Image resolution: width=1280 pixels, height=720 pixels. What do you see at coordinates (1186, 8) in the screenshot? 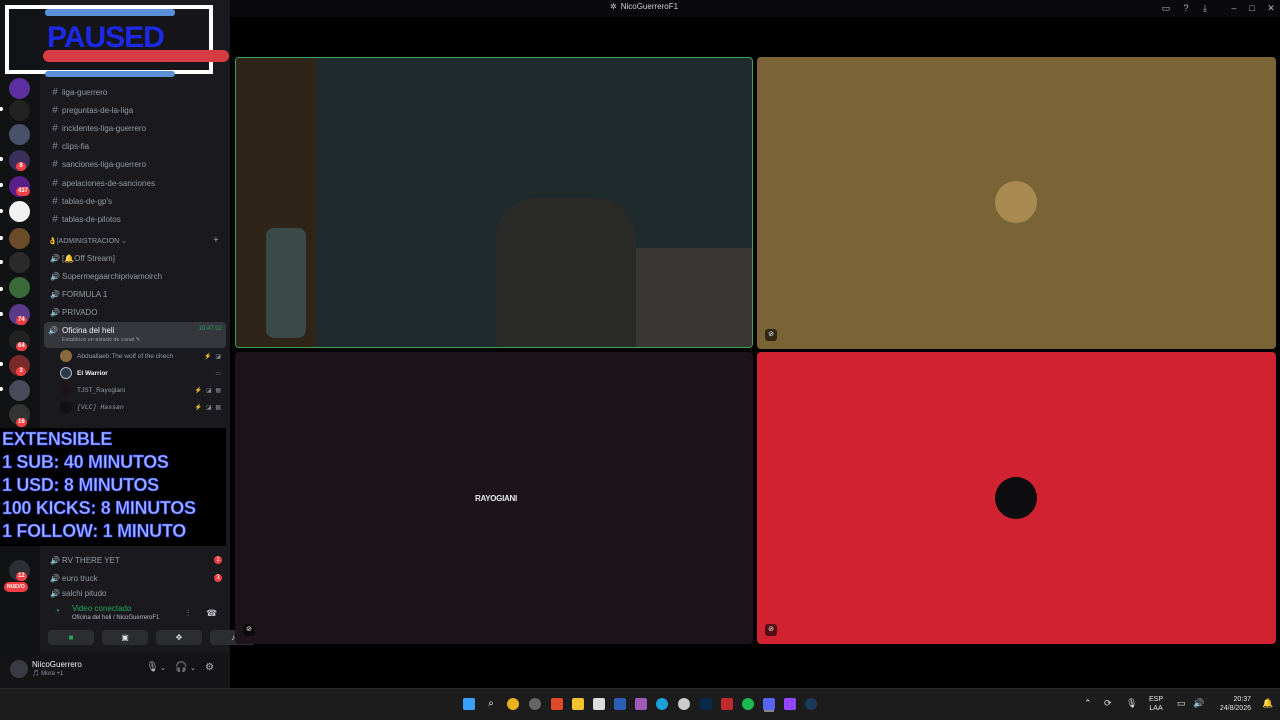
I see `help-icon: ?` at bounding box center [1186, 8].